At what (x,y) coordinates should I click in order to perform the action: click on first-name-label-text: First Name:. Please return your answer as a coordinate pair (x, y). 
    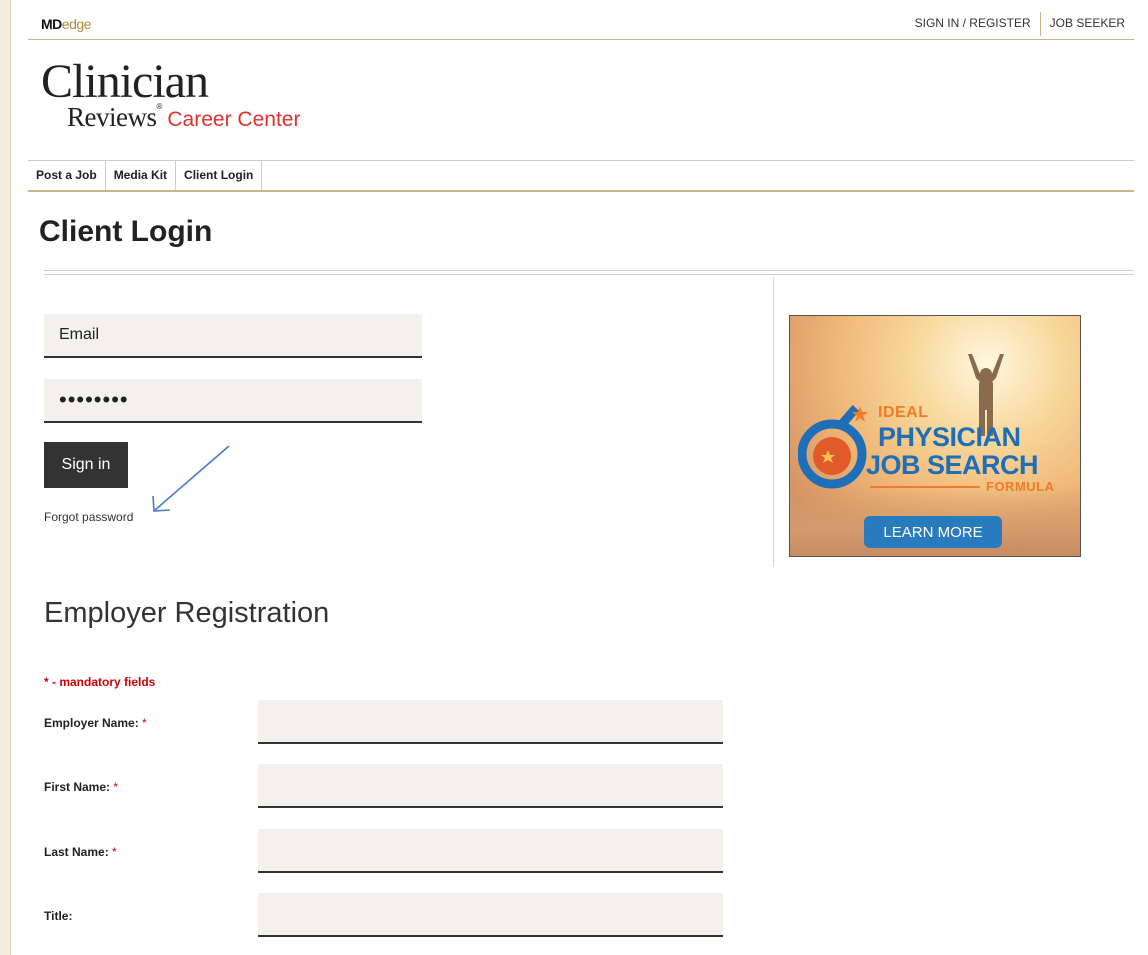
    Looking at the image, I should click on (77, 787).